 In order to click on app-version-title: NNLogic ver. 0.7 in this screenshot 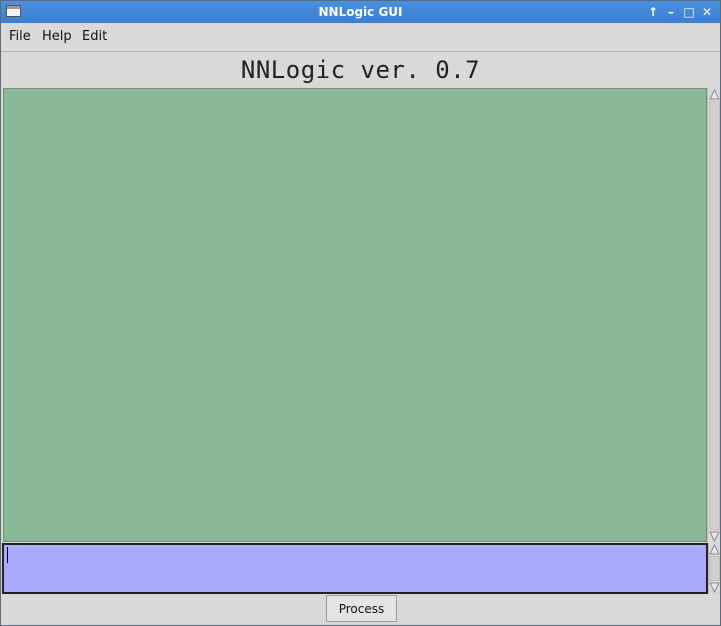, I will do `click(360, 70)`.